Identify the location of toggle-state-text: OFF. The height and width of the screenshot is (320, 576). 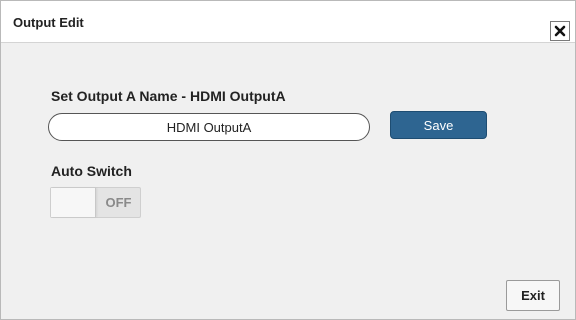
(118, 202).